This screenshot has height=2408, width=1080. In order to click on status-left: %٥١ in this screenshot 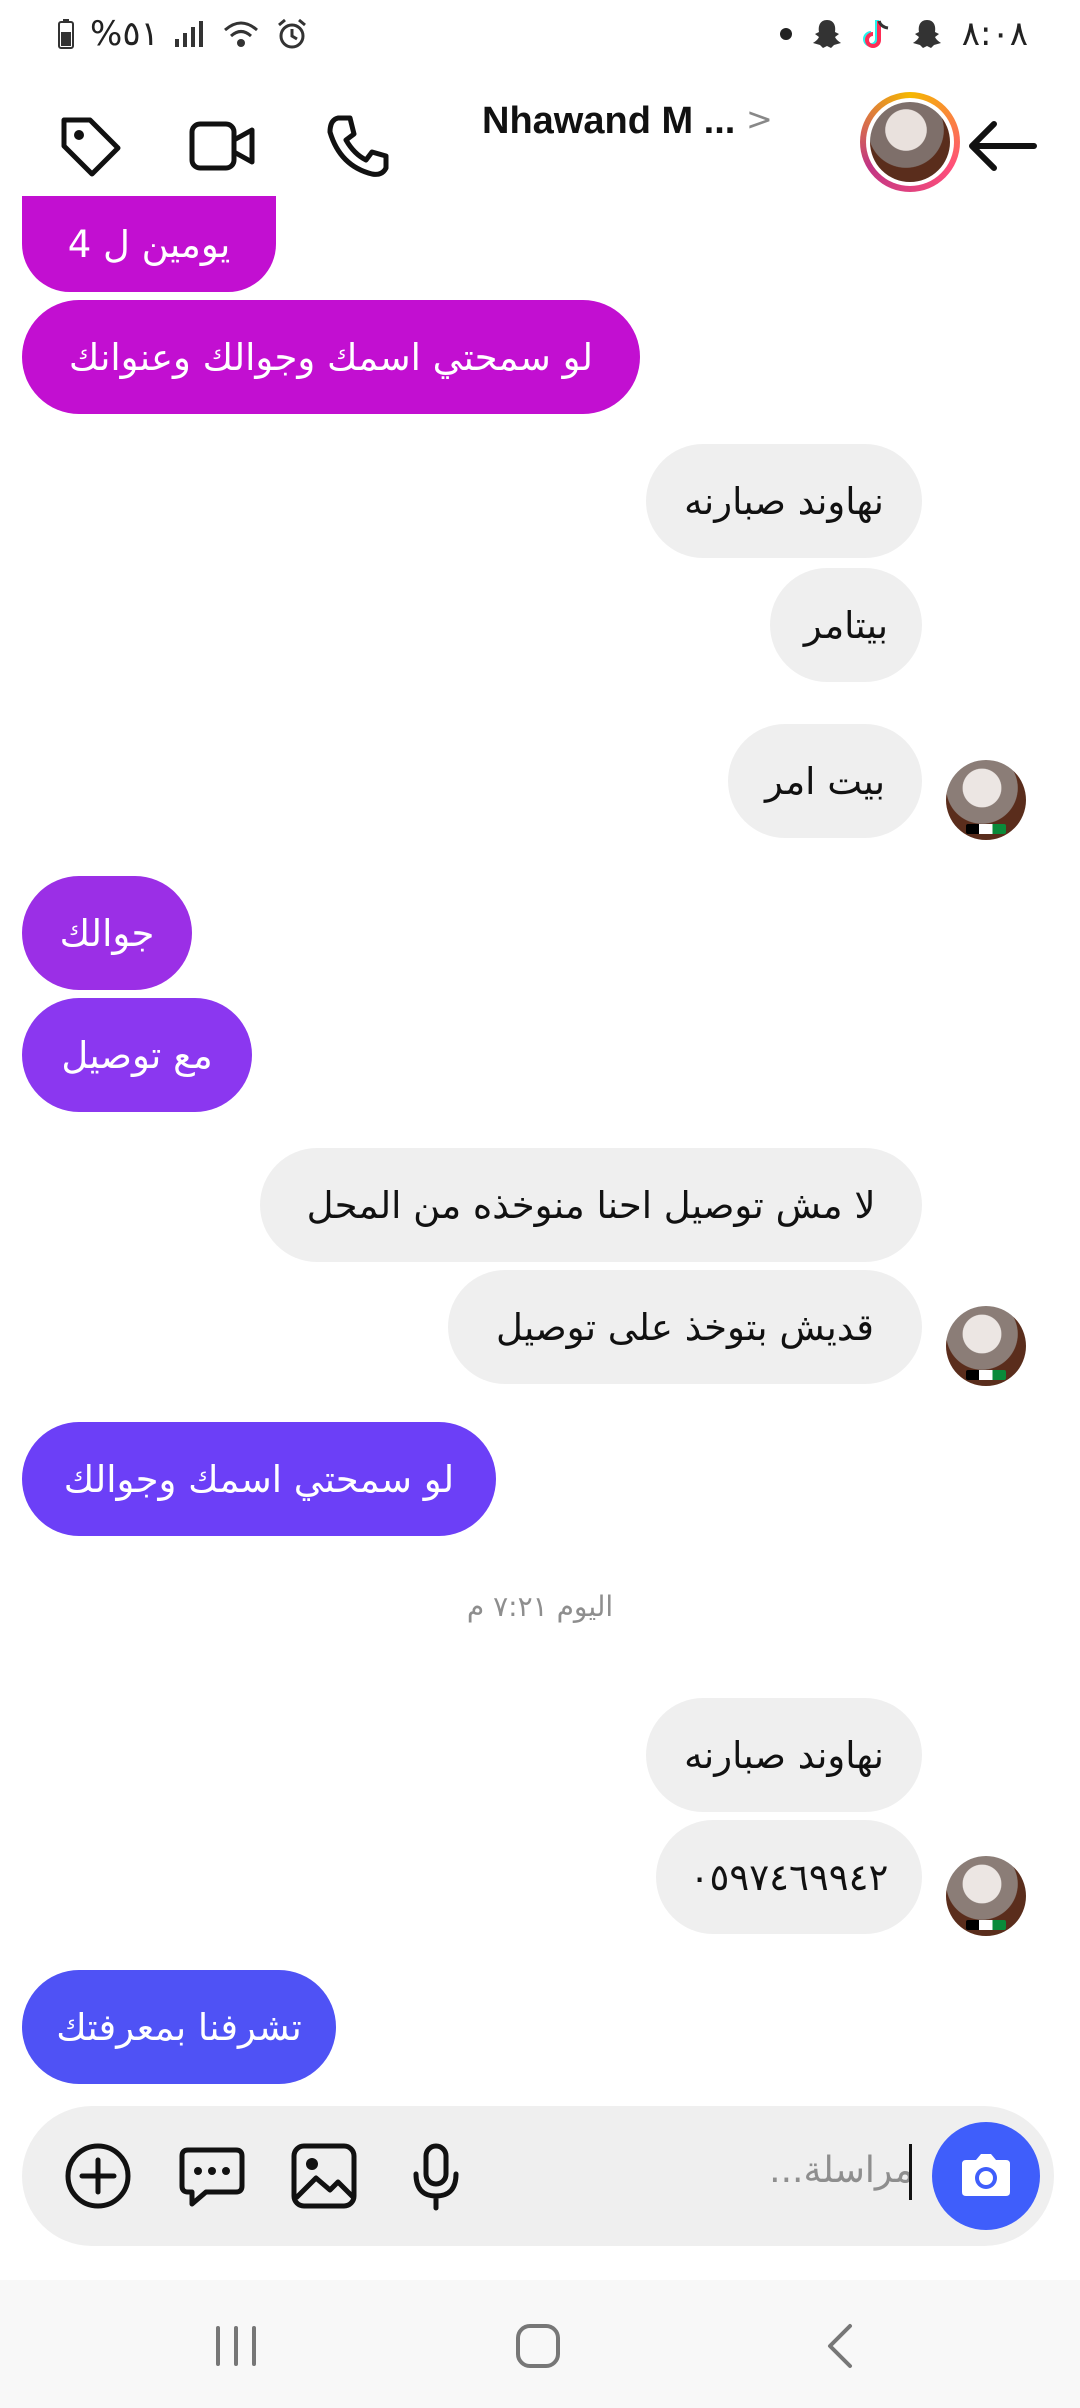, I will do `click(182, 34)`.